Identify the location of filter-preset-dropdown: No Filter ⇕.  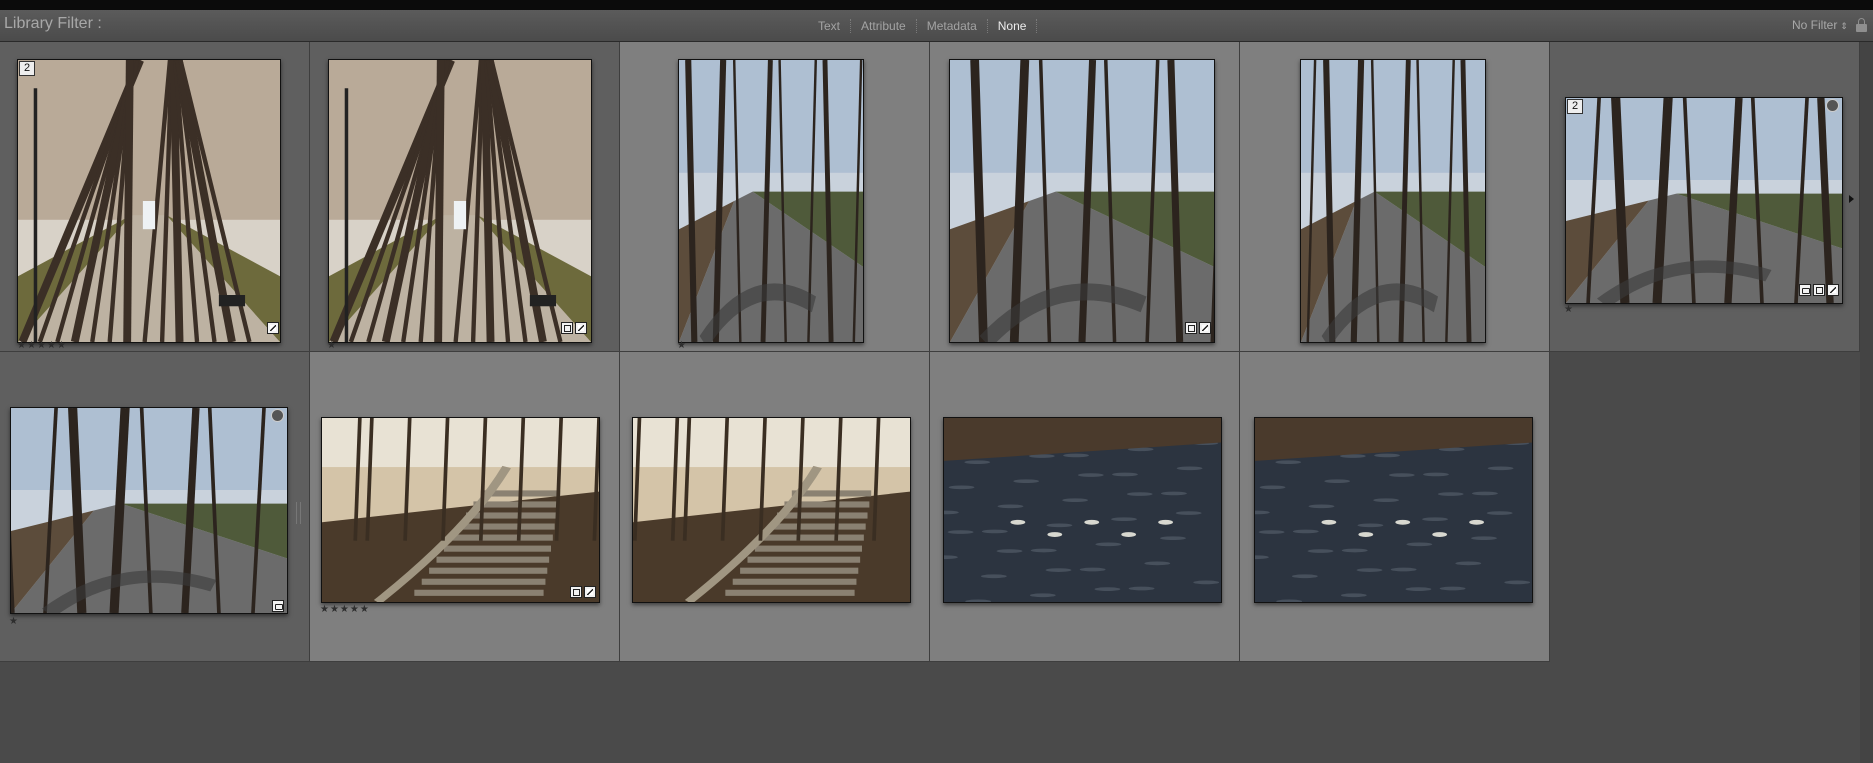
(1820, 25).